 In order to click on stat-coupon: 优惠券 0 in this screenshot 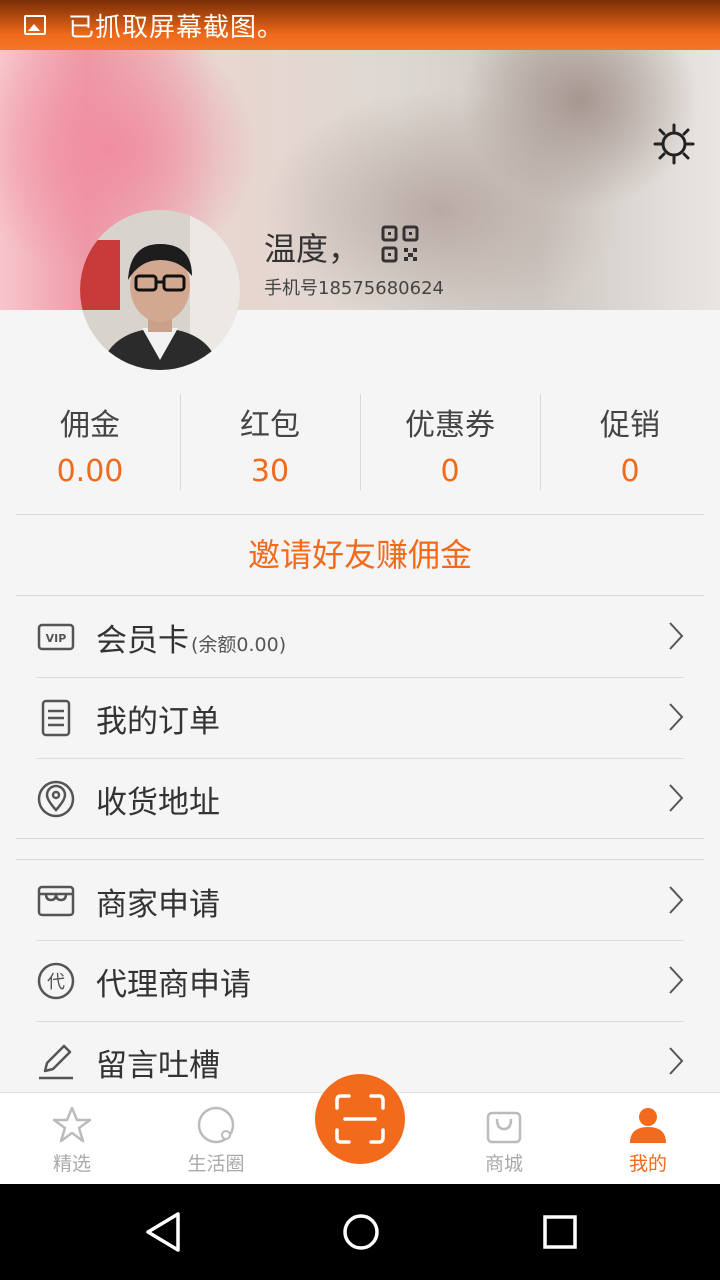, I will do `click(450, 442)`.